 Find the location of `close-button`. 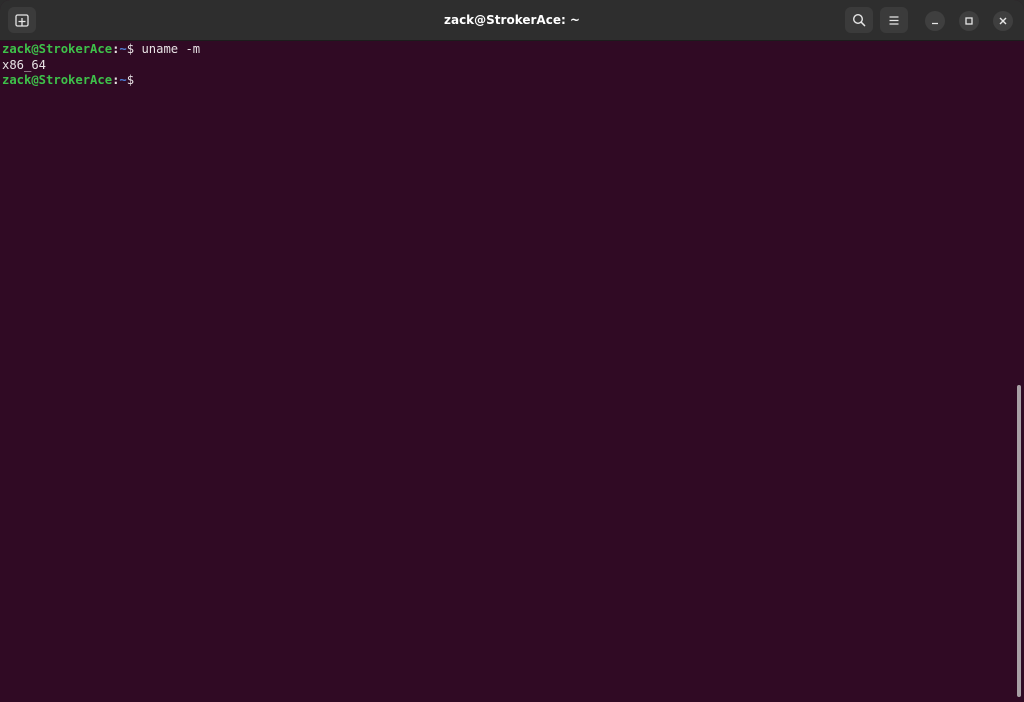

close-button is located at coordinates (1003, 21).